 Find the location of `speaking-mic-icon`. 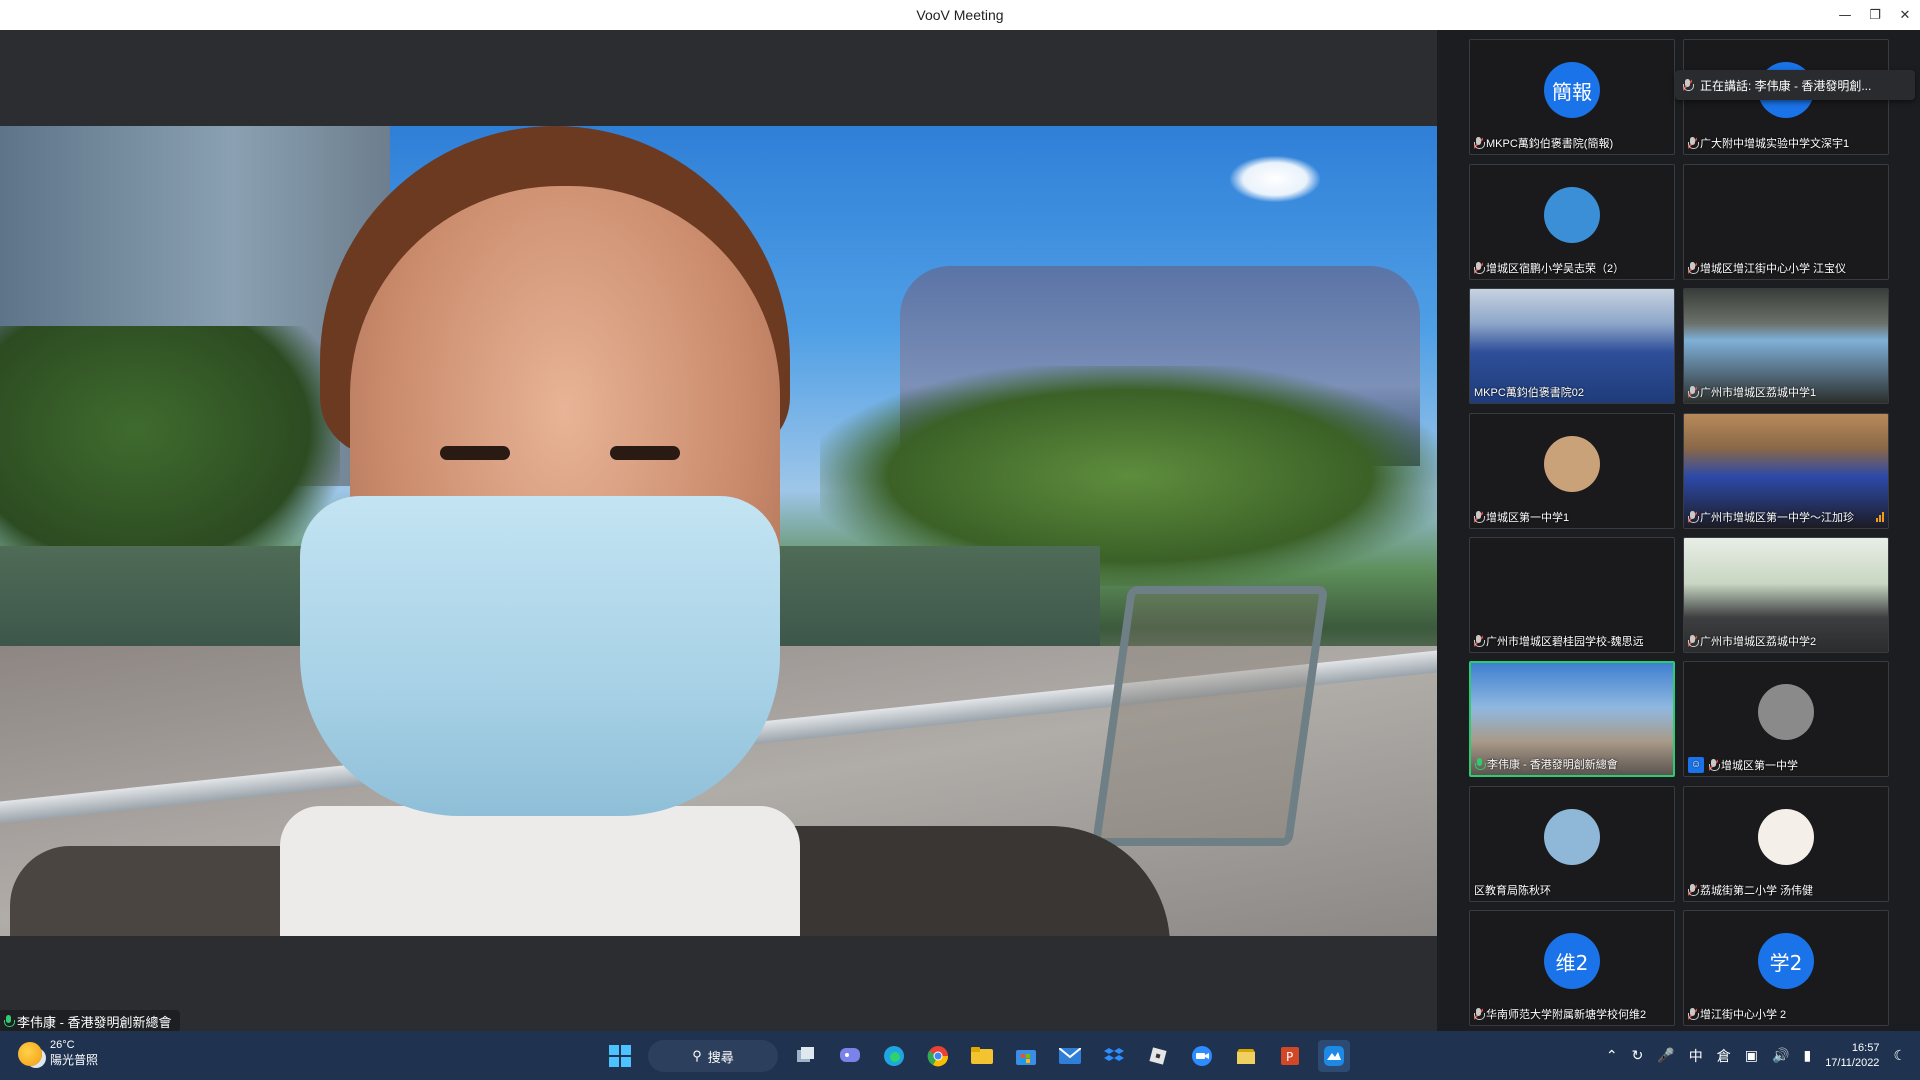

speaking-mic-icon is located at coordinates (1688, 85).